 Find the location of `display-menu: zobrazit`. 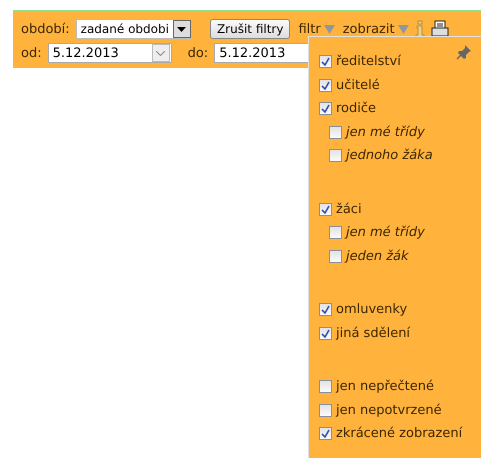

display-menu: zobrazit is located at coordinates (375, 29).